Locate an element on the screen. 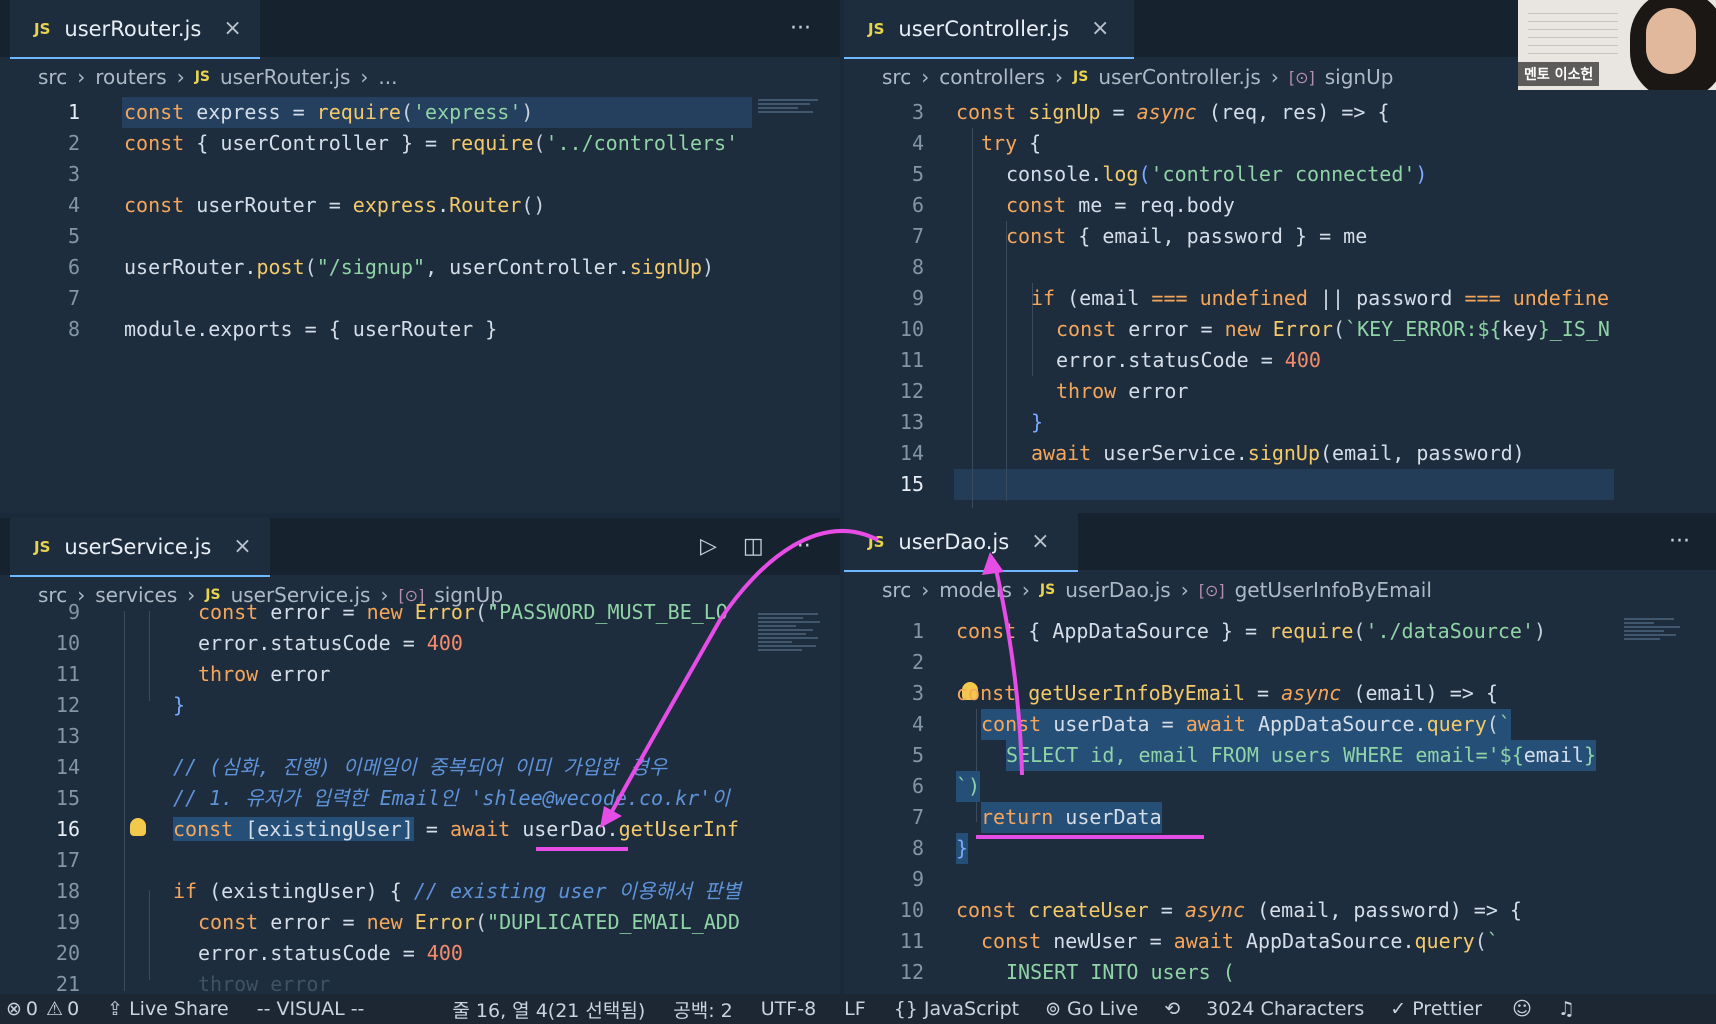 This screenshot has height=1024, width=1716. breadcrumb-file: userDao.js is located at coordinates (1118, 590).